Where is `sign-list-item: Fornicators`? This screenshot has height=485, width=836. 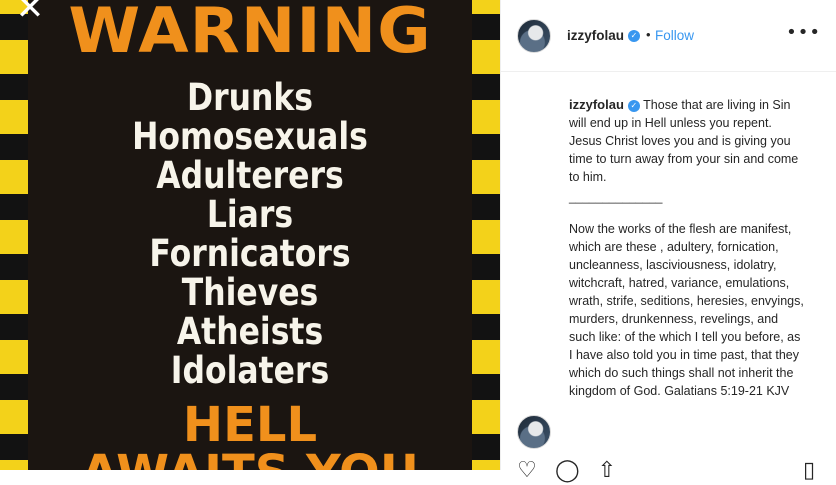
sign-list-item: Fornicators is located at coordinates (250, 253).